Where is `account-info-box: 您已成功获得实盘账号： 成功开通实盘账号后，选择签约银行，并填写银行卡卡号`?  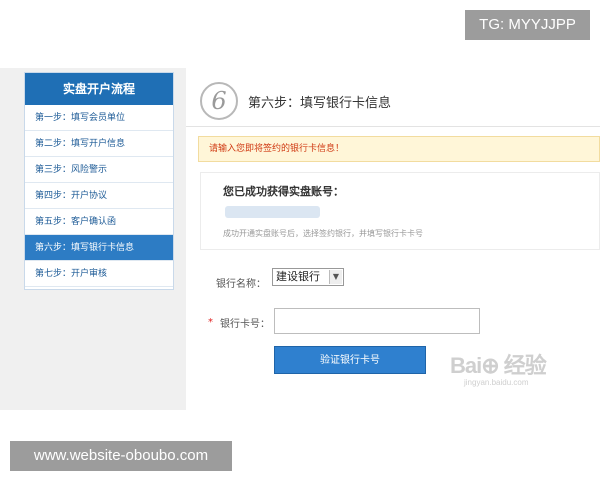
account-info-box: 您已成功获得实盘账号： 成功开通实盘账号后，选择签约银行，并填写银行卡卡号 is located at coordinates (400, 211).